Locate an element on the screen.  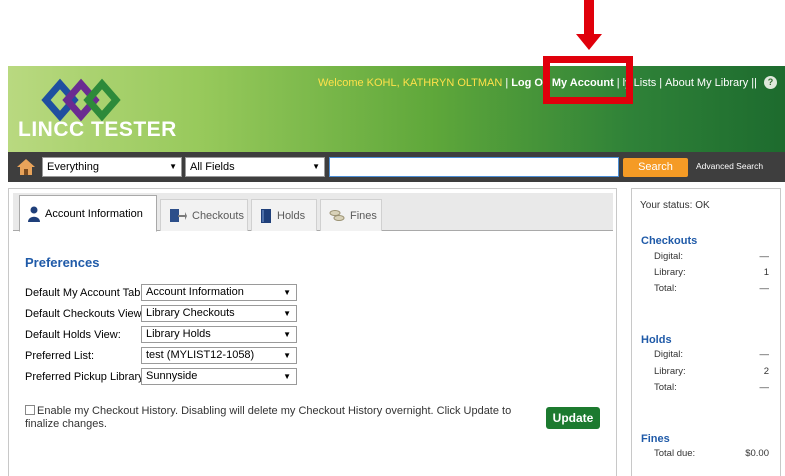
search-input is located at coordinates (474, 167).